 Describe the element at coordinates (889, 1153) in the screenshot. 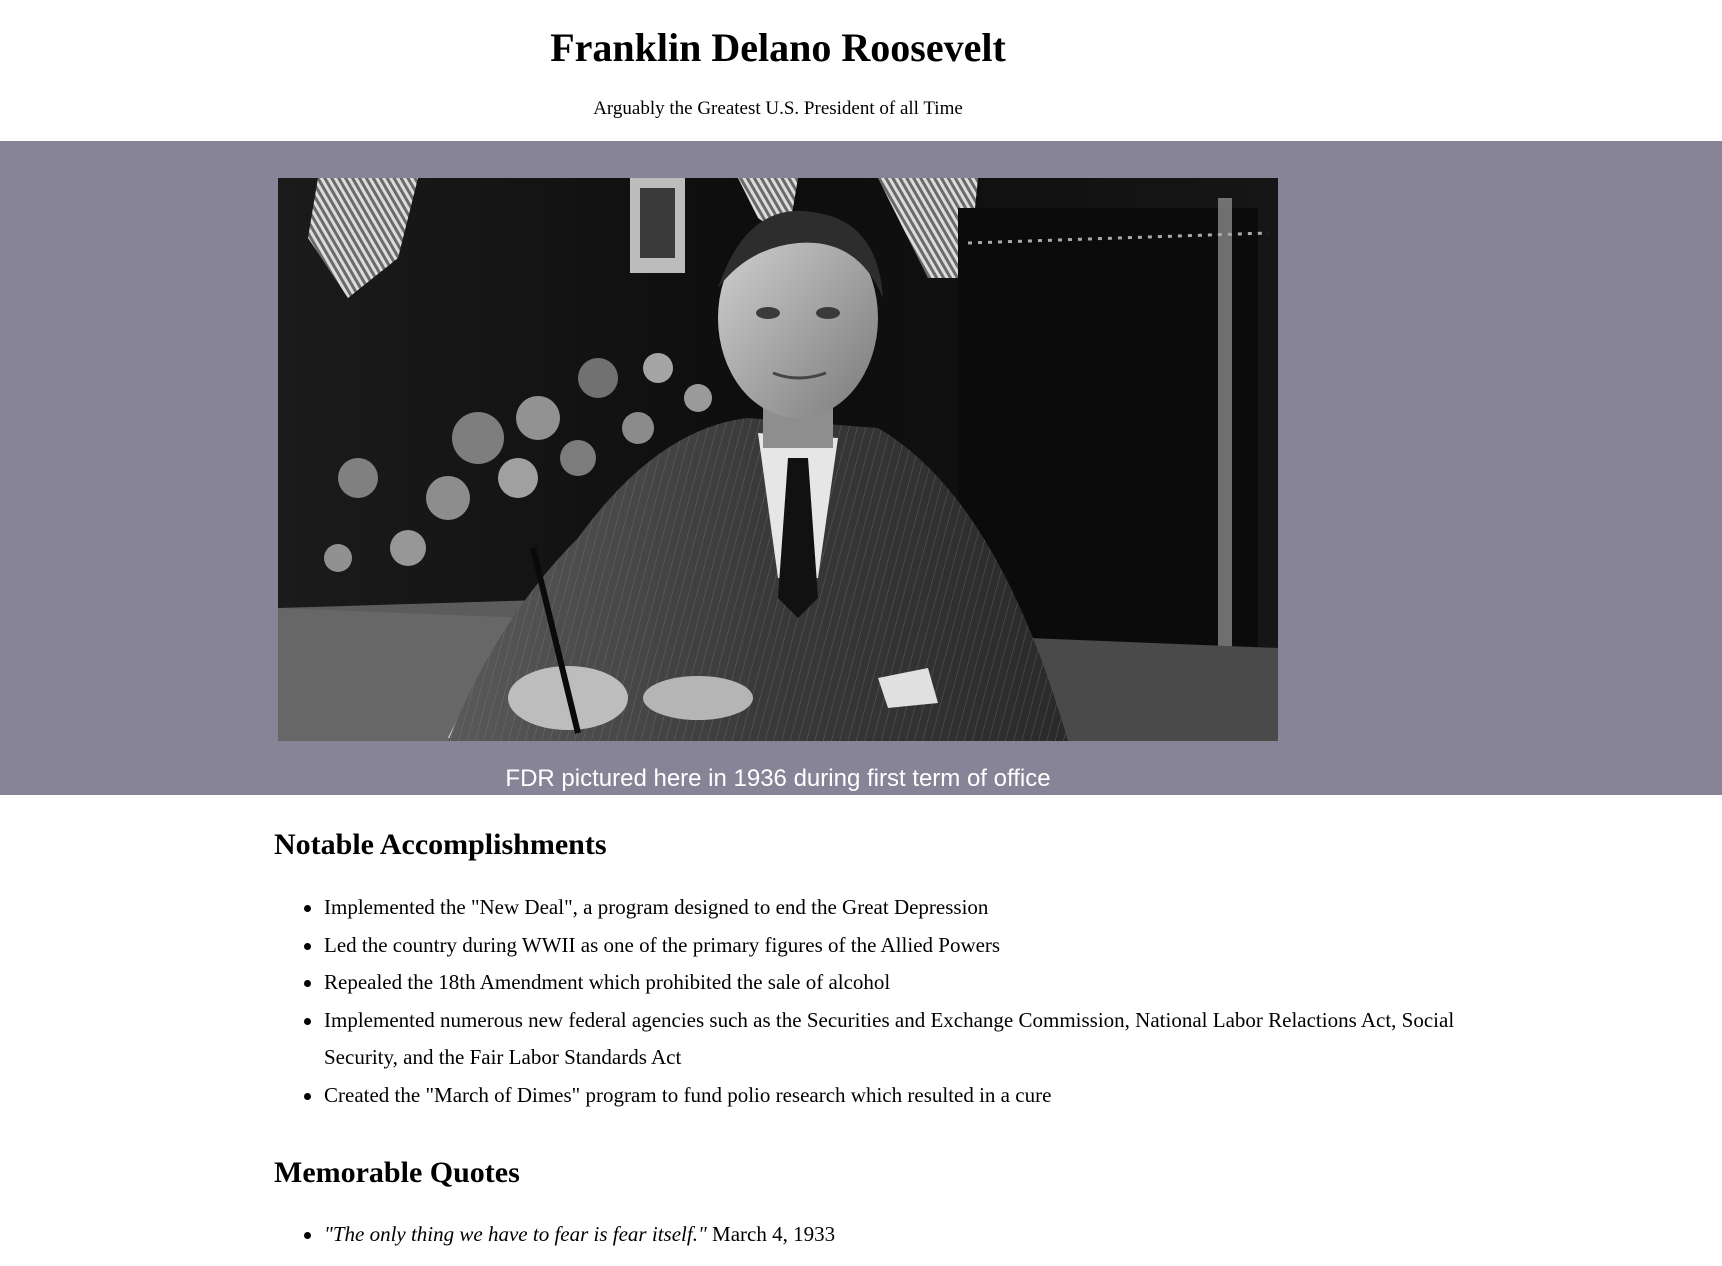

I see `quotes-section: Memorable Quotes` at that location.